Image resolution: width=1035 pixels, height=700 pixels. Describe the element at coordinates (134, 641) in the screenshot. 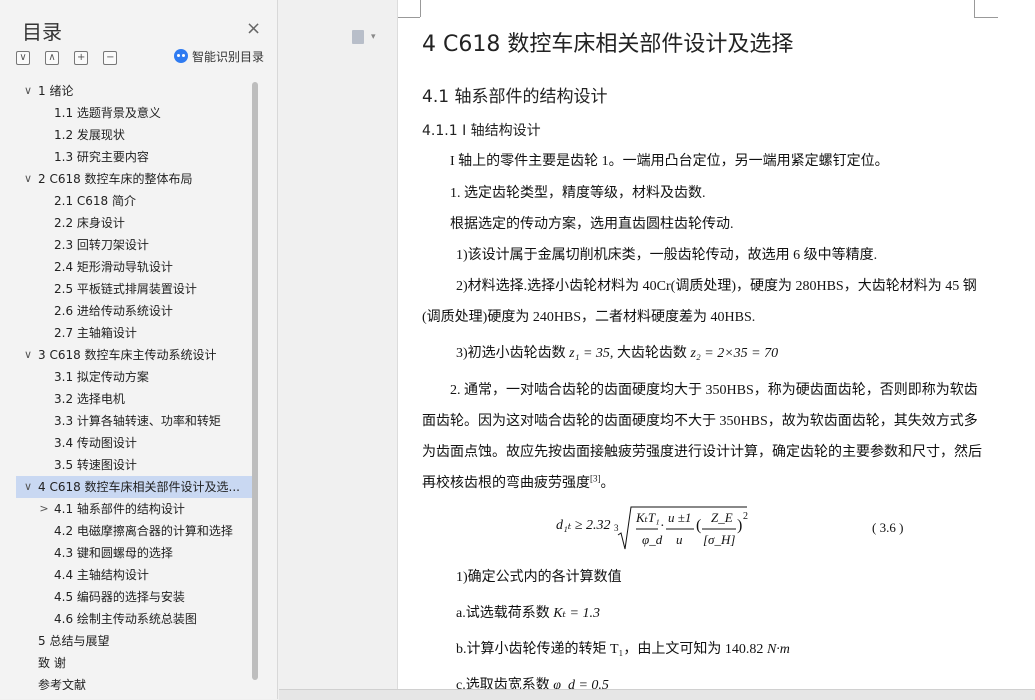

I see `toc-item: 5 总结与展望` at that location.